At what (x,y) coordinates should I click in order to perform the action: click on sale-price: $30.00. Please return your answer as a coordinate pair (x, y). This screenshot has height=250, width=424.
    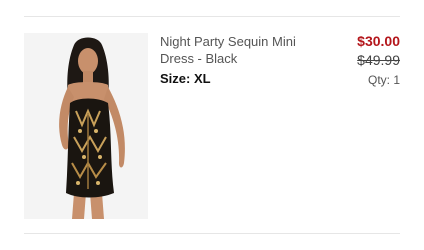
    Looking at the image, I should click on (378, 41).